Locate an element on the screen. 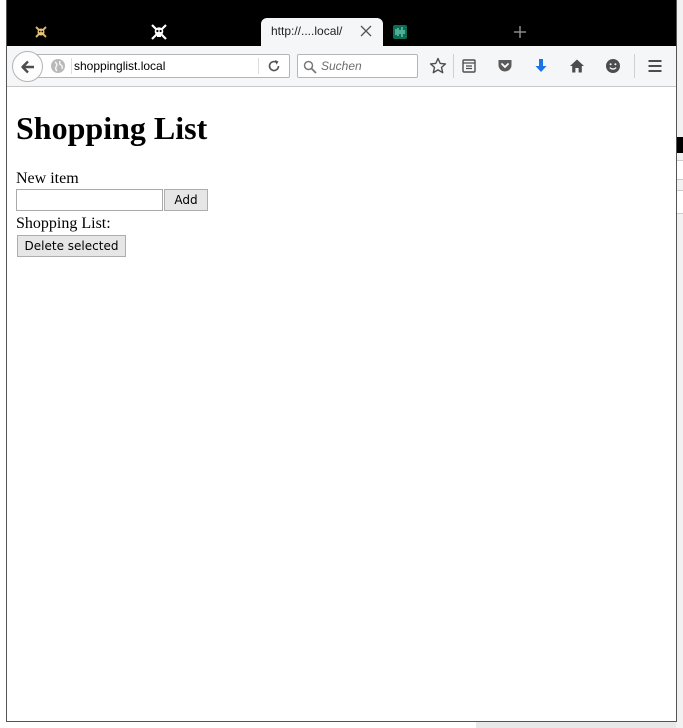 This screenshot has width=683, height=728. globe-icon is located at coordinates (58, 66).